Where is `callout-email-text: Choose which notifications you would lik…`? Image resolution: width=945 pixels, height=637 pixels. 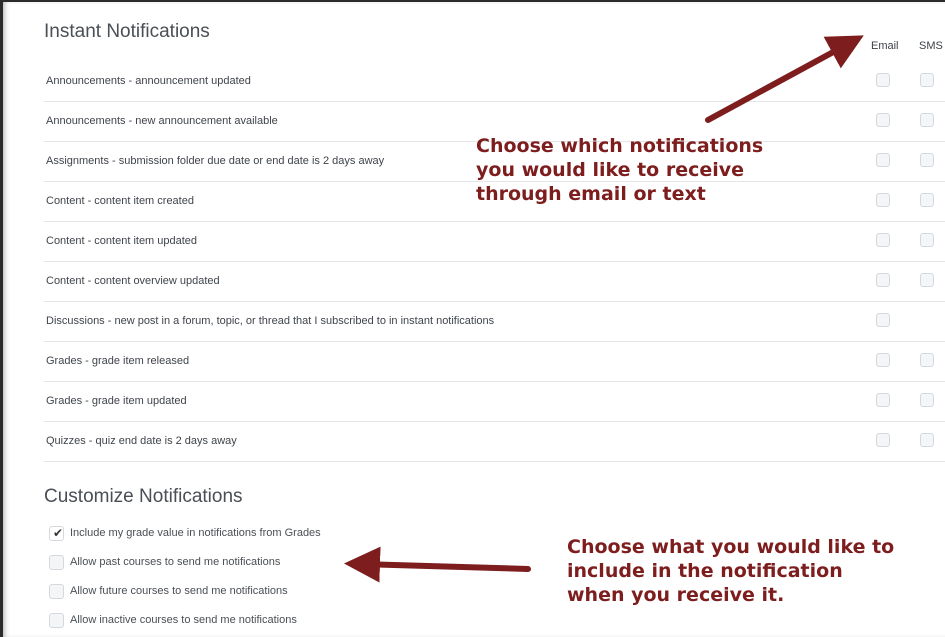
callout-email-text: Choose which notifications you would lik… is located at coordinates (619, 170).